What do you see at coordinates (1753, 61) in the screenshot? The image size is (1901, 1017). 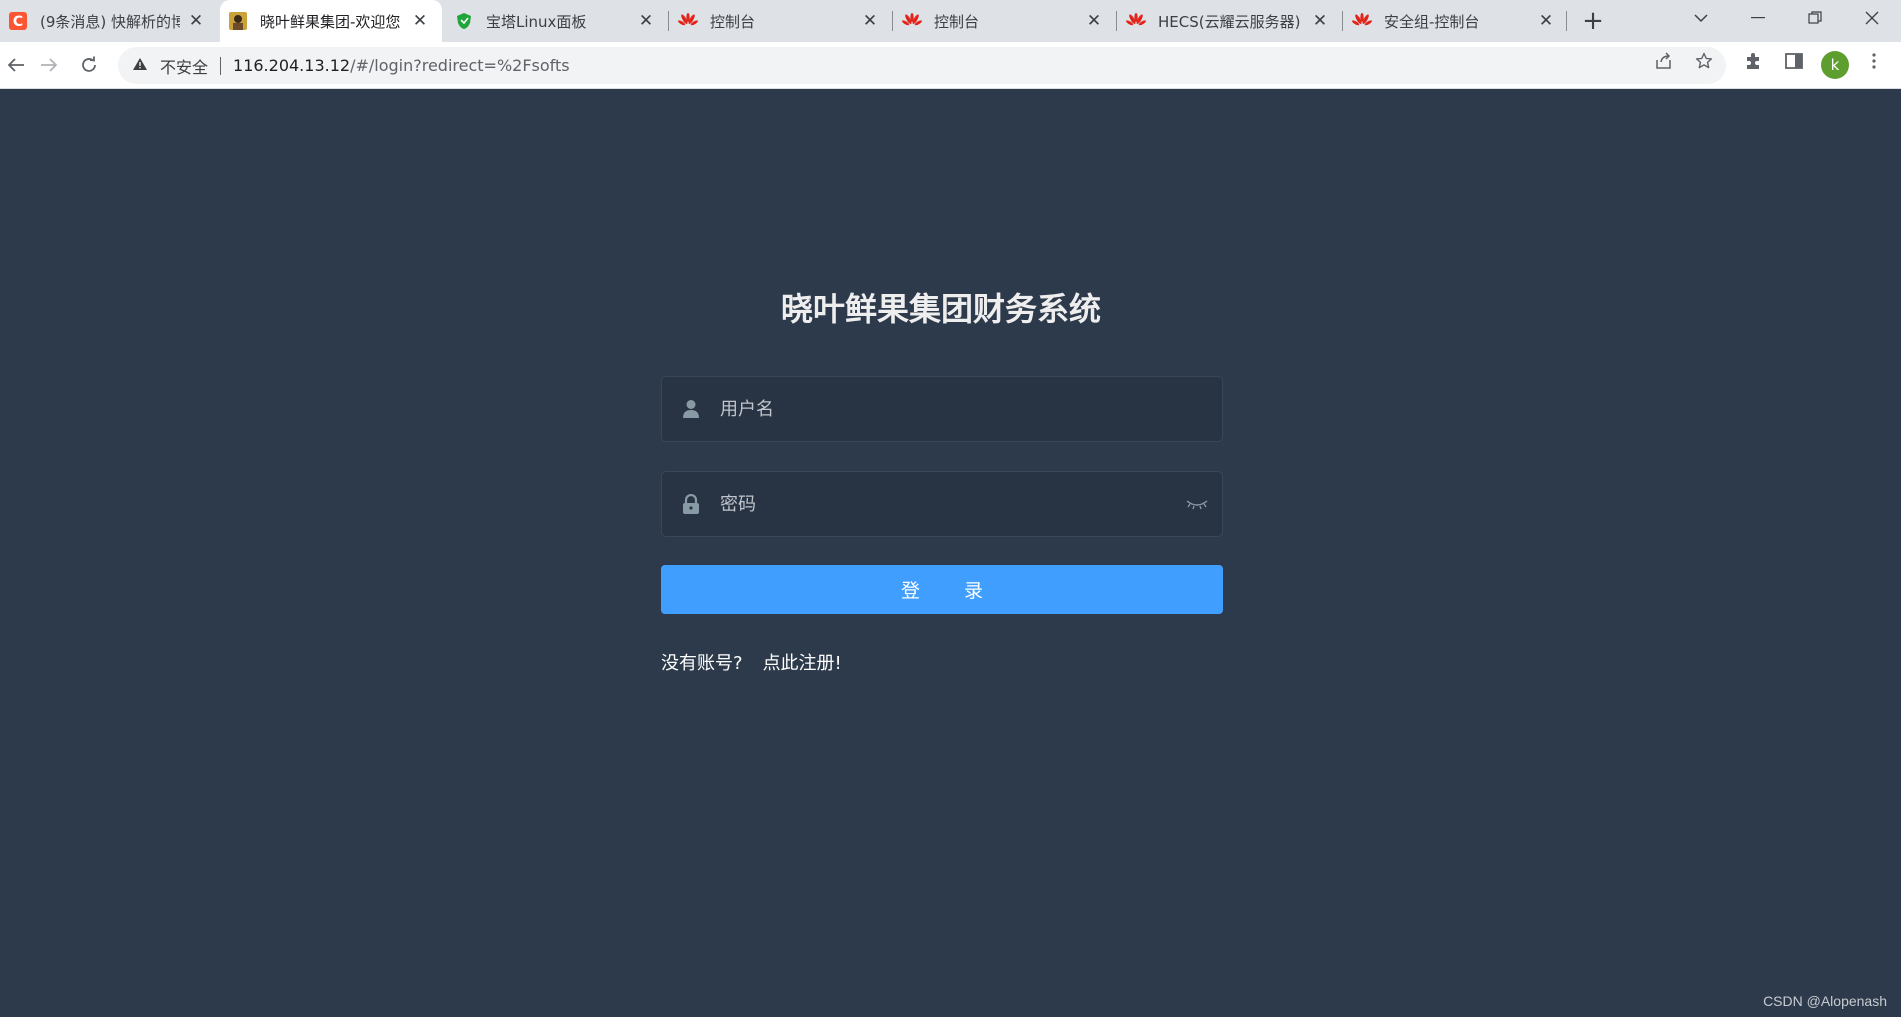 I see `extensions-icon` at bounding box center [1753, 61].